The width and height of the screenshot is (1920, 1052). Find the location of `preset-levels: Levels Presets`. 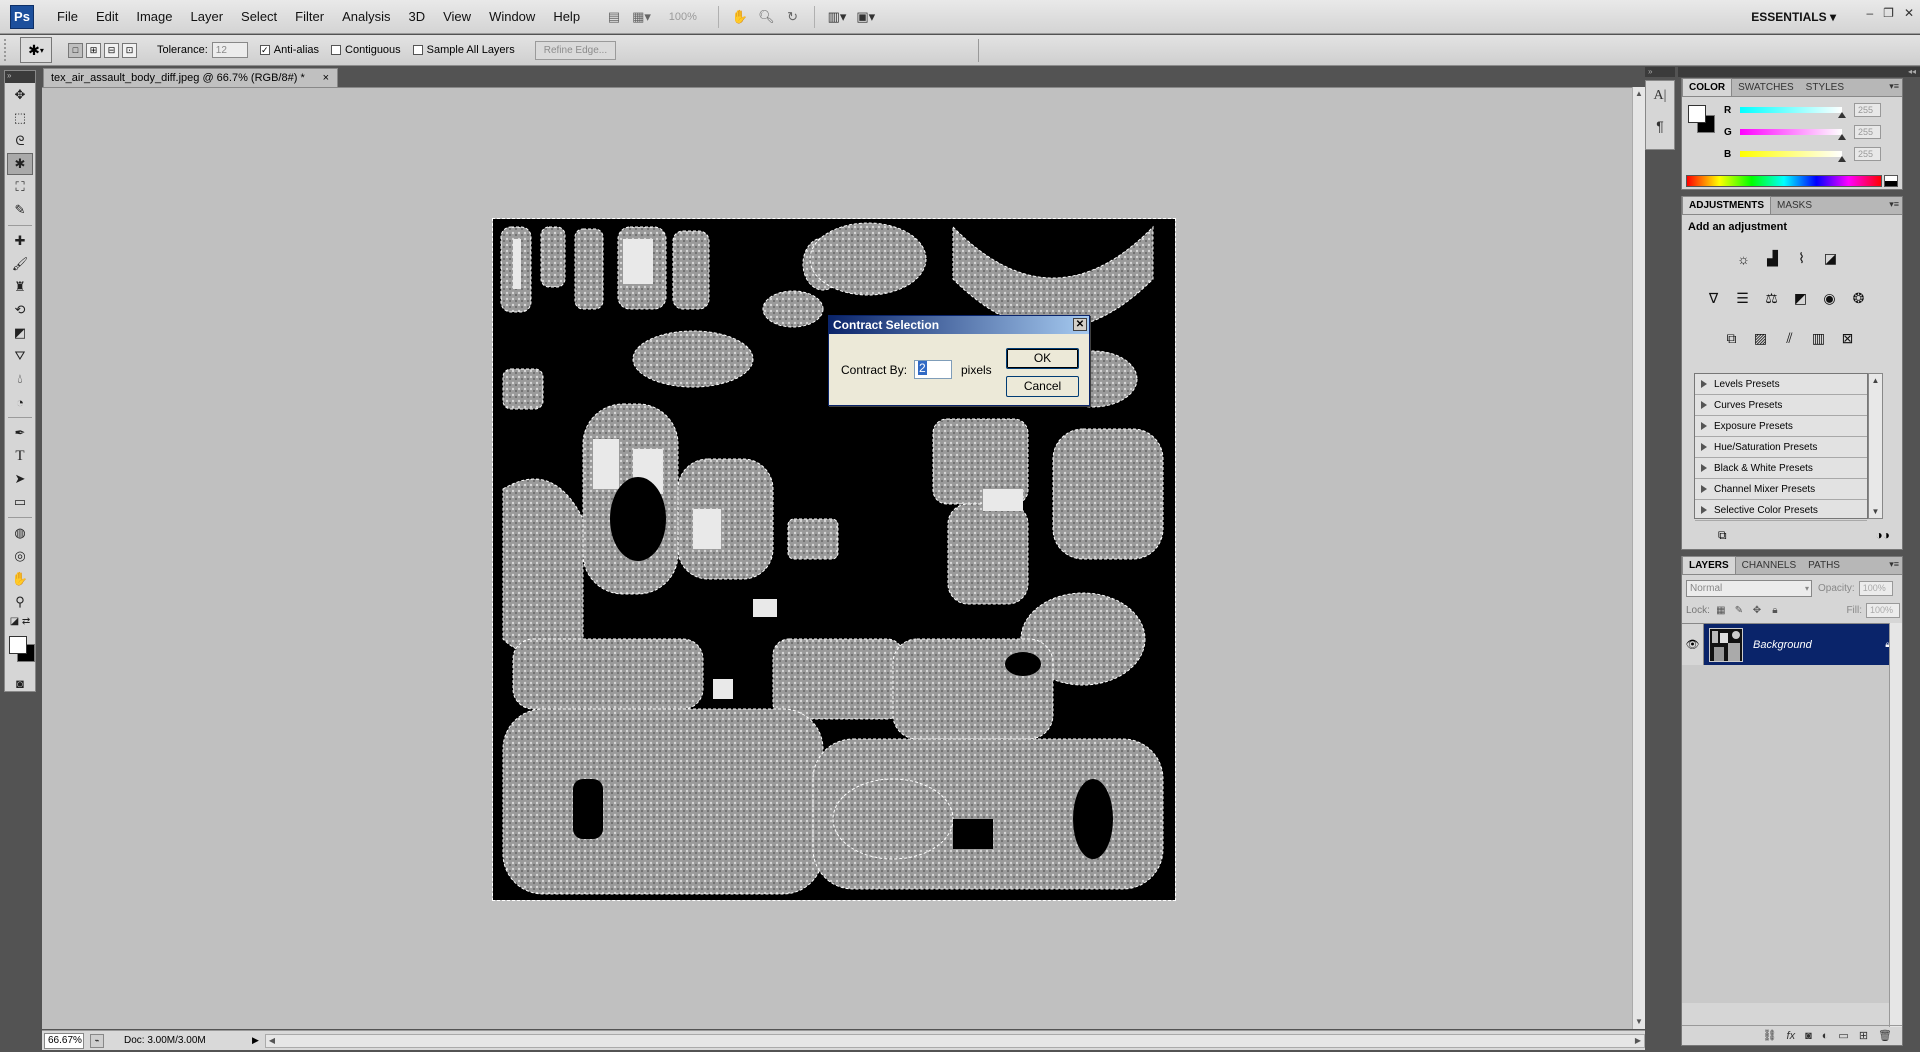

preset-levels: Levels Presets is located at coordinates (1781, 384).